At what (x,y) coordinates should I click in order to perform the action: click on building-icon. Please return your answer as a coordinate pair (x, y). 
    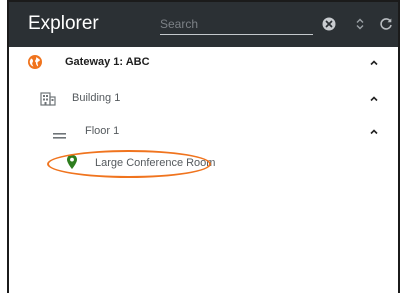
    Looking at the image, I should click on (48, 99).